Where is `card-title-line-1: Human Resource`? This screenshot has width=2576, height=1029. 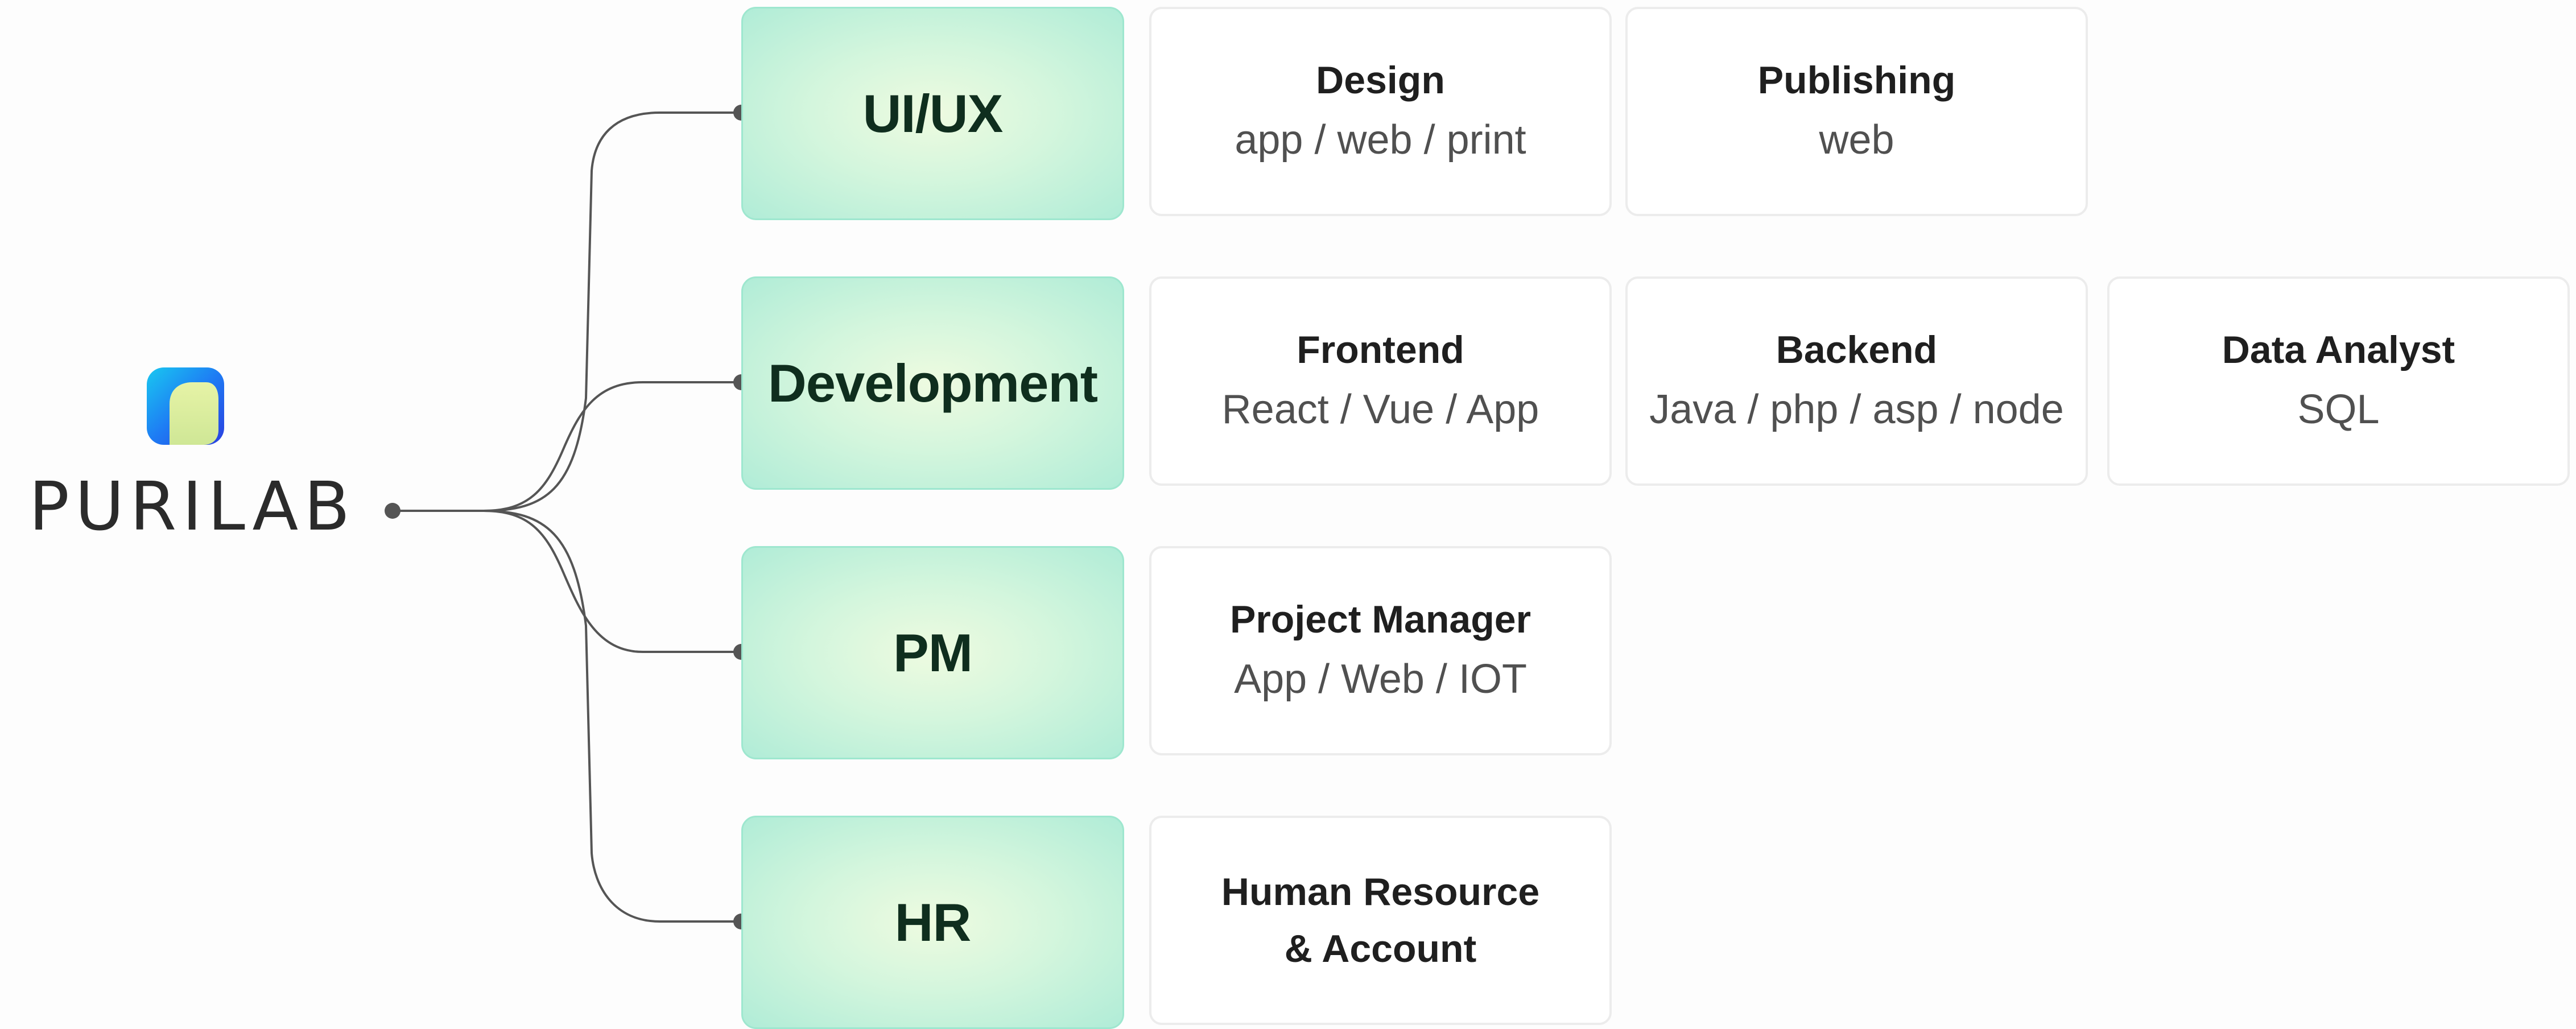
card-title-line-1: Human Resource is located at coordinates (1381, 892).